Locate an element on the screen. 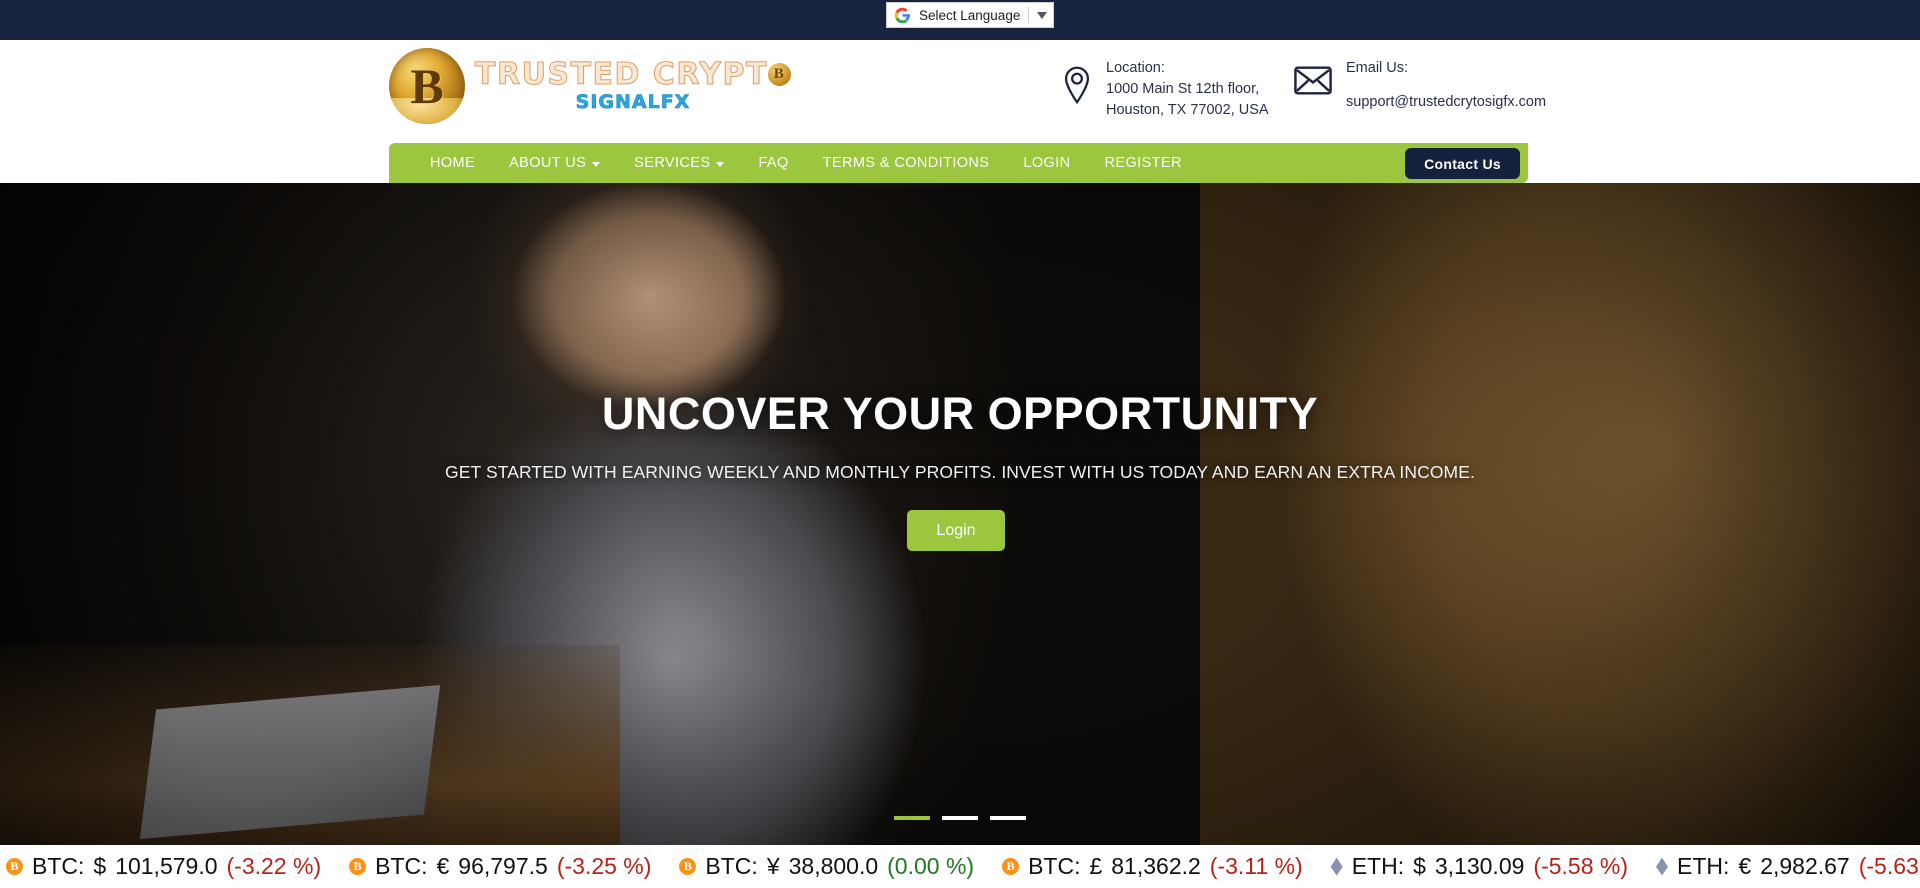 The width and height of the screenshot is (1920, 888). logo-main-text: TRUSTED CRYPT is located at coordinates (621, 74).